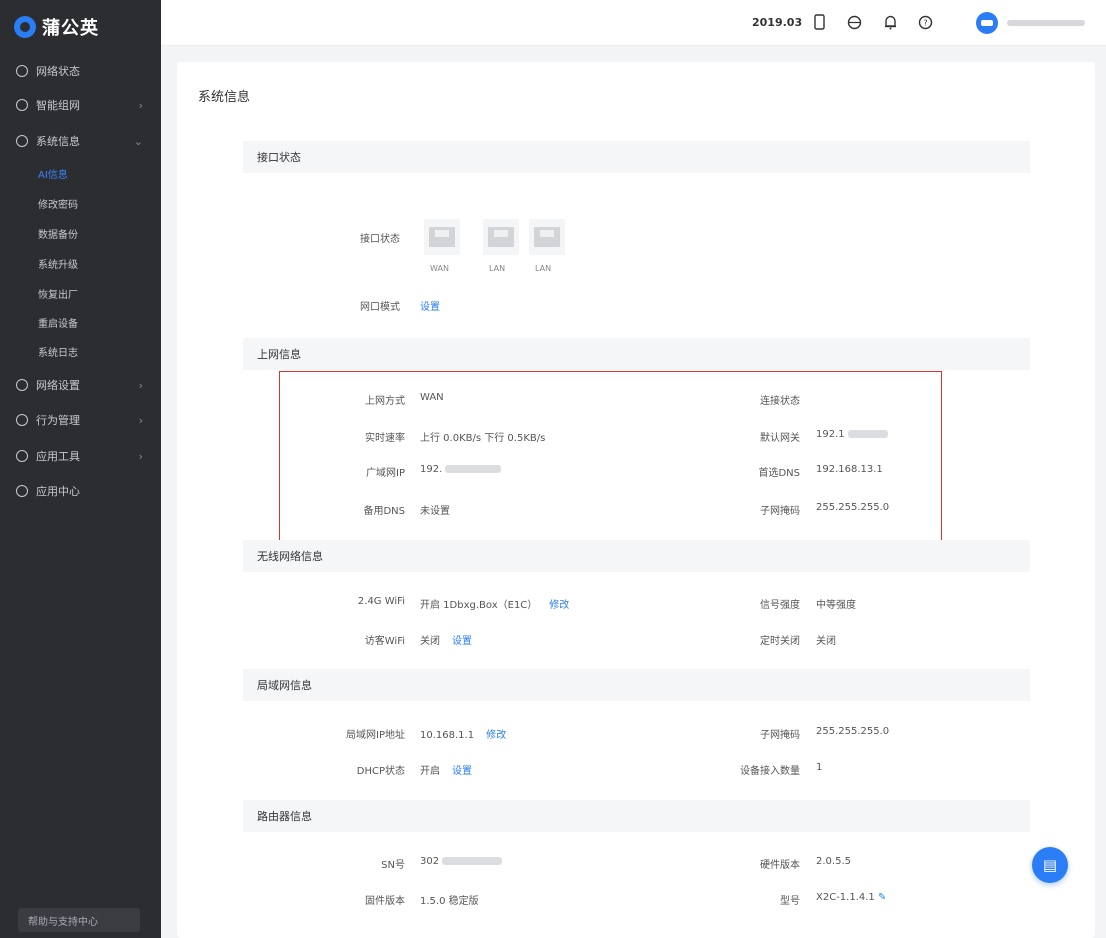 This screenshot has height=938, width=1106. I want to click on wifi-24g-value: 开启 1Dbxg.Box（E1C） 修改, so click(494, 603).